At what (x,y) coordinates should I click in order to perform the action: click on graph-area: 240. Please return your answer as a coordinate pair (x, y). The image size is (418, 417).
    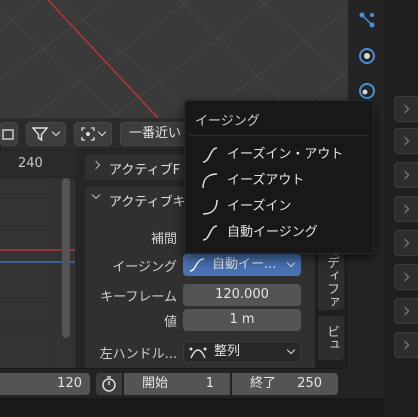
    Looking at the image, I should click on (37, 259).